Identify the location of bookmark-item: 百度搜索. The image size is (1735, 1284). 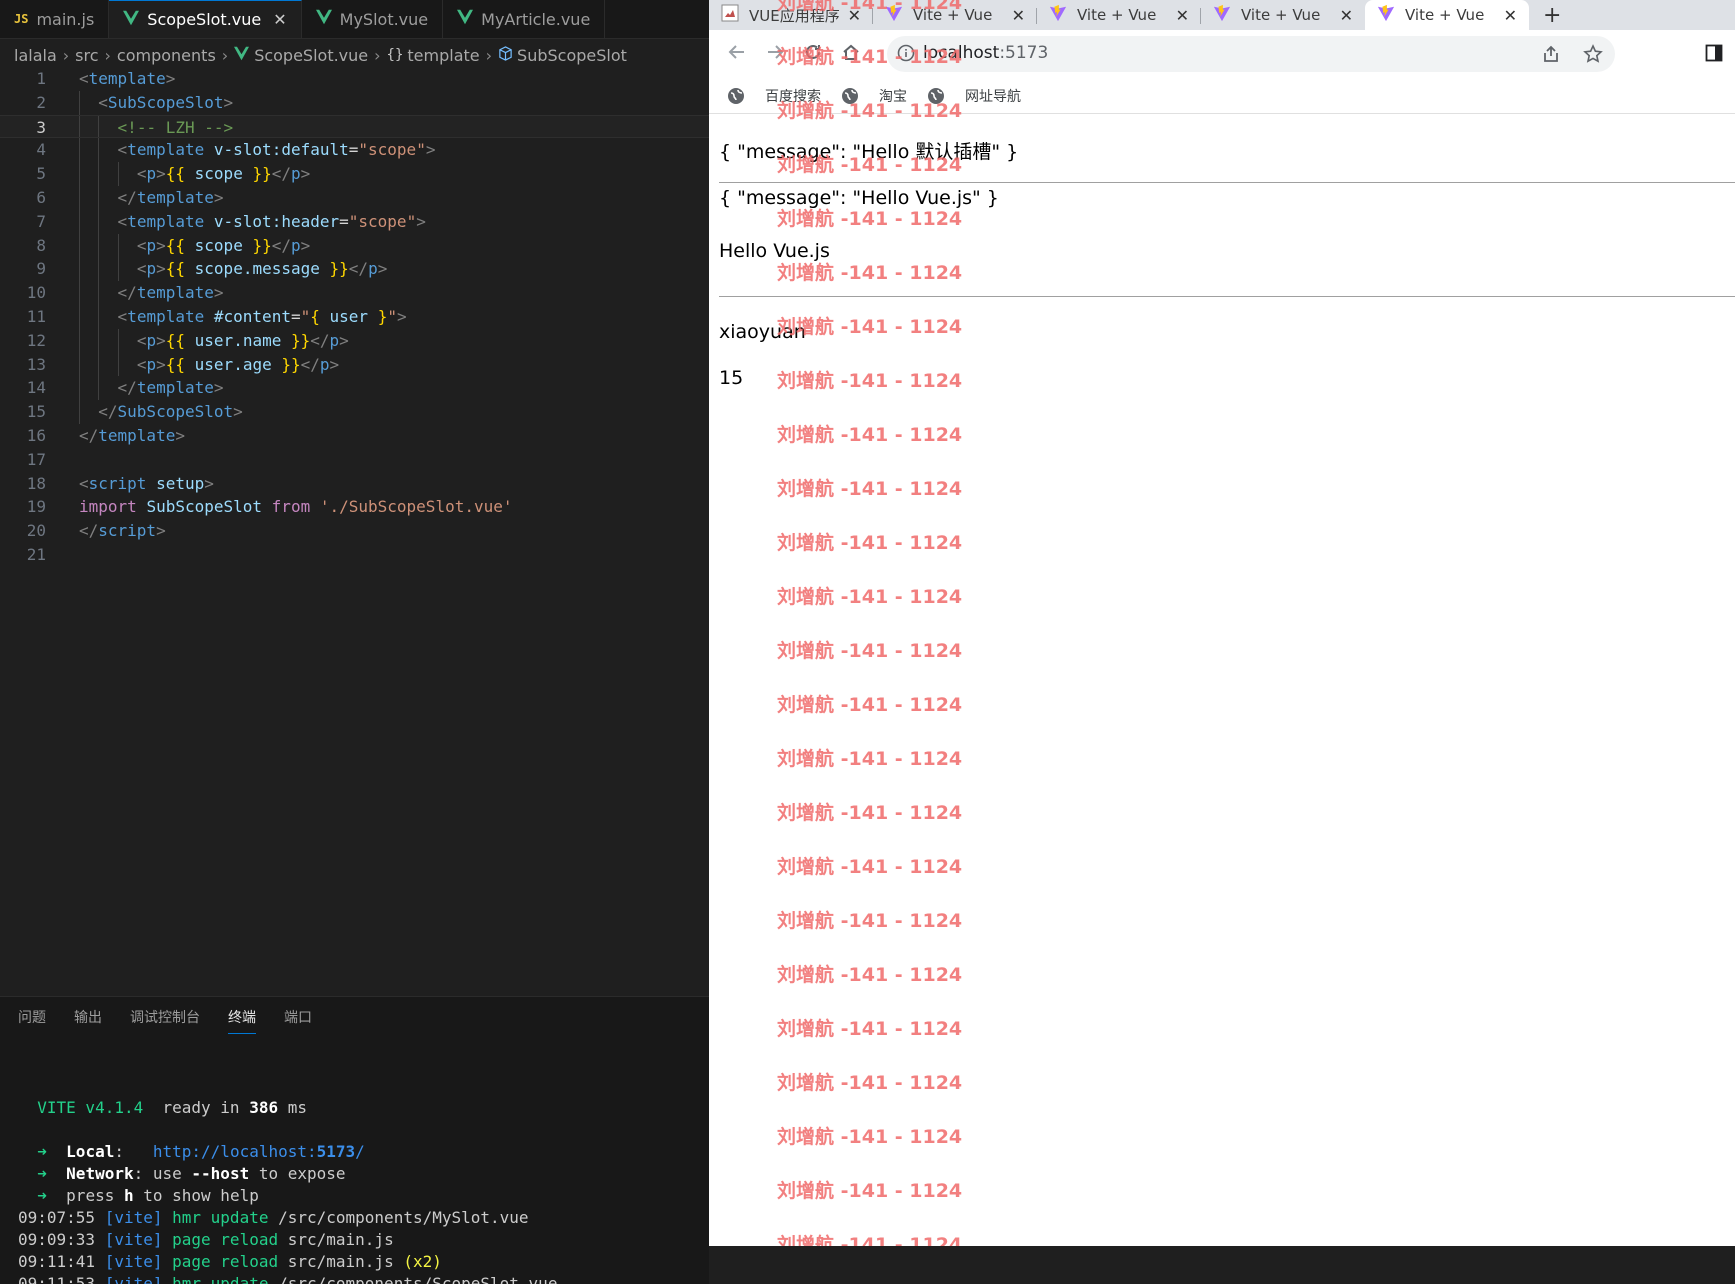
(774, 96).